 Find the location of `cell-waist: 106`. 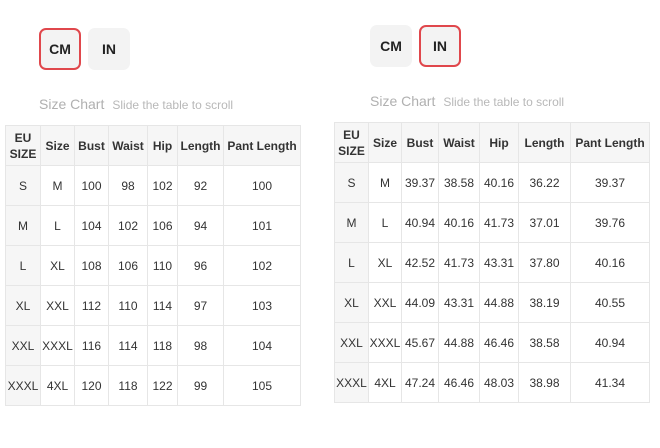

cell-waist: 106 is located at coordinates (128, 265).